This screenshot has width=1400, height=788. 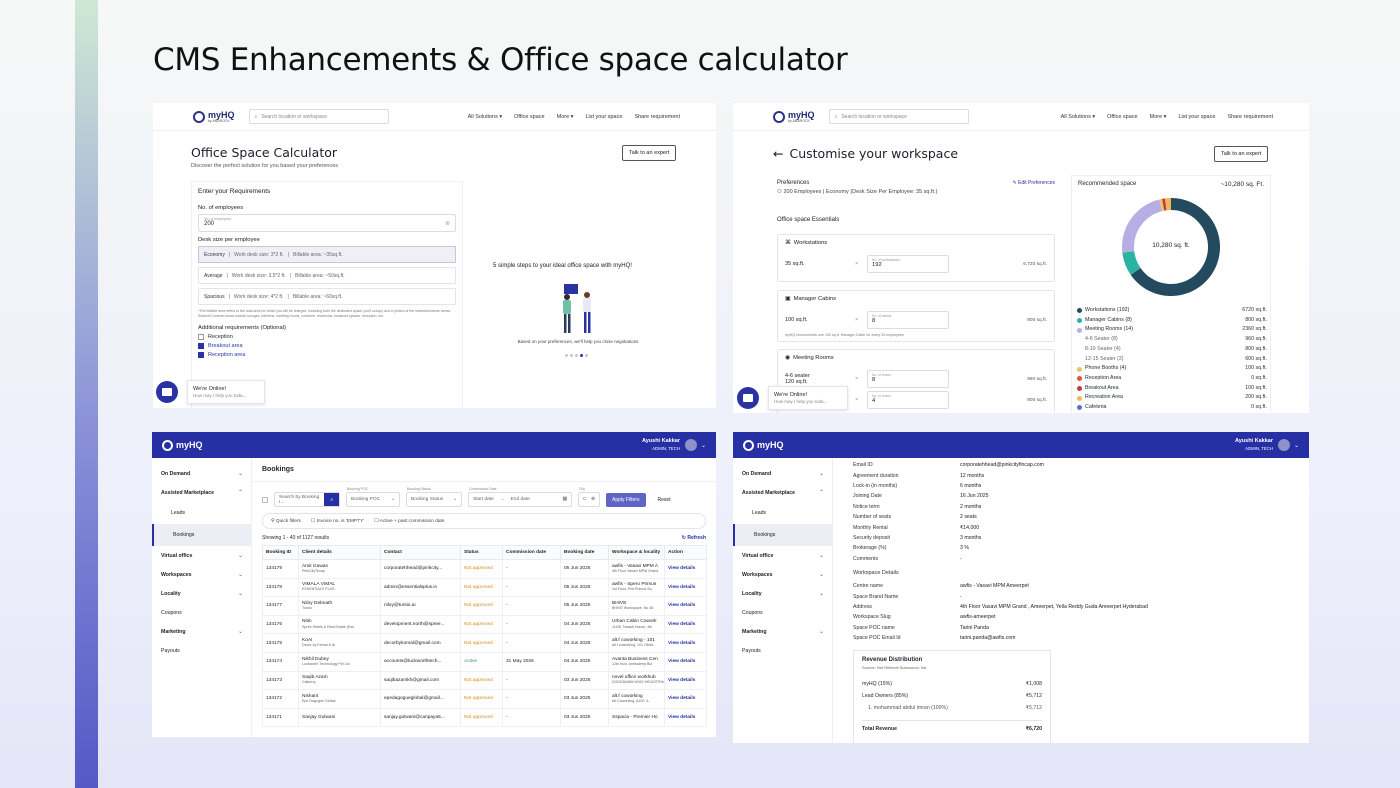 What do you see at coordinates (337, 521) in the screenshot?
I see `quick-filter-invoice: ☐ Invoice no. is 'EMPTY'` at bounding box center [337, 521].